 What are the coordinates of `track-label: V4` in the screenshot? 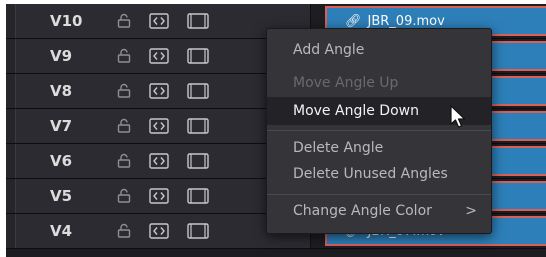 It's located at (61, 231).